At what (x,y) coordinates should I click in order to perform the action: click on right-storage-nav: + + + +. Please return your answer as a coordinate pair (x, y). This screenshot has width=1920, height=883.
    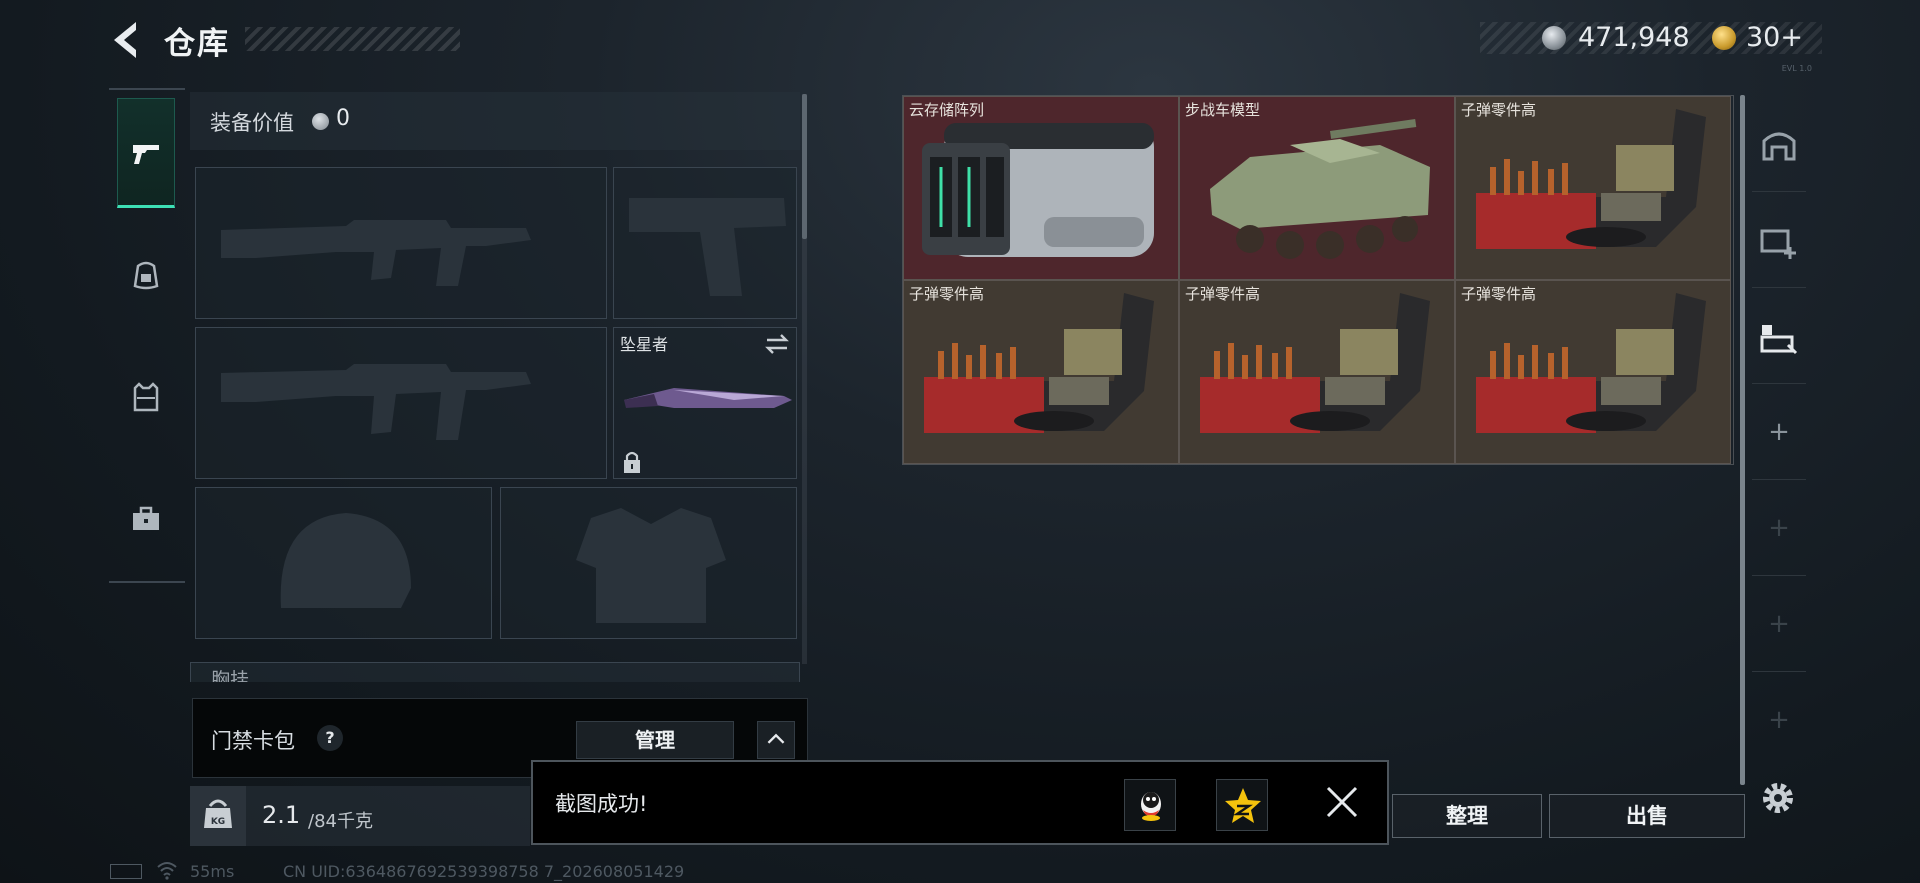
    Looking at the image, I should click on (1779, 441).